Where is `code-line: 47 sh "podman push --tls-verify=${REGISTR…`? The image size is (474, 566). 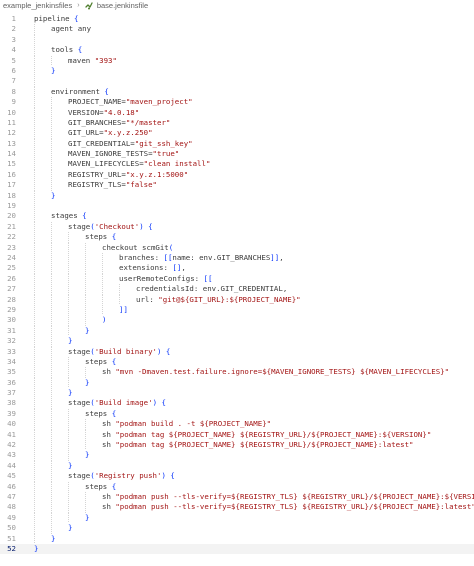 code-line: 47 sh "podman push --tls-verify=${REGISTR… is located at coordinates (237, 497).